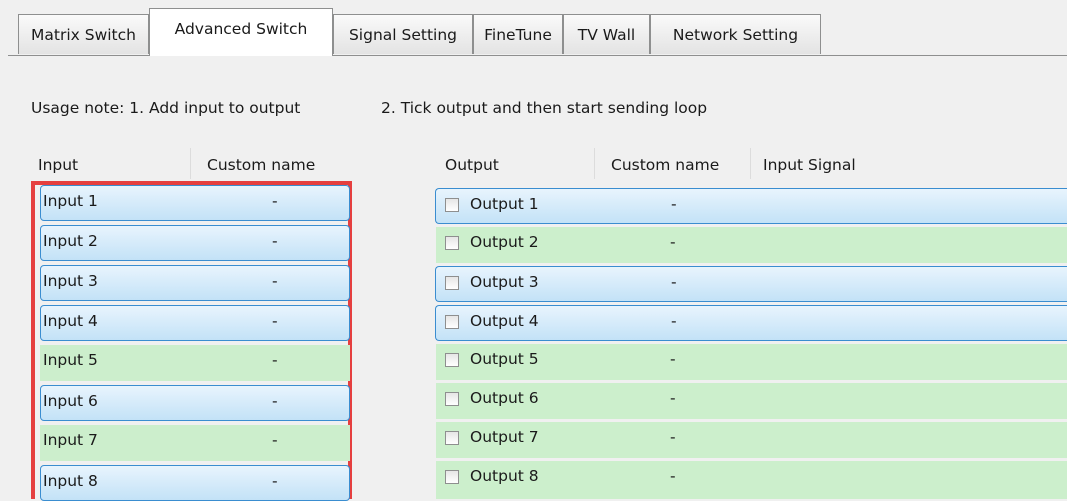 The image size is (1067, 501). Describe the element at coordinates (504, 476) in the screenshot. I see `output-label: Output 8` at that location.